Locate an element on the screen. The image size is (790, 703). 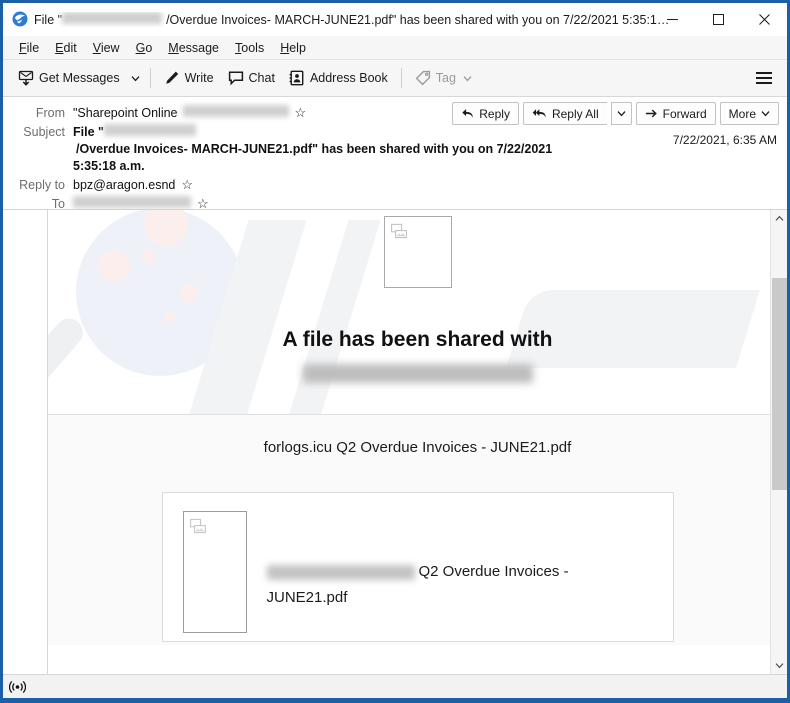
tag-icon is located at coordinates (423, 78).